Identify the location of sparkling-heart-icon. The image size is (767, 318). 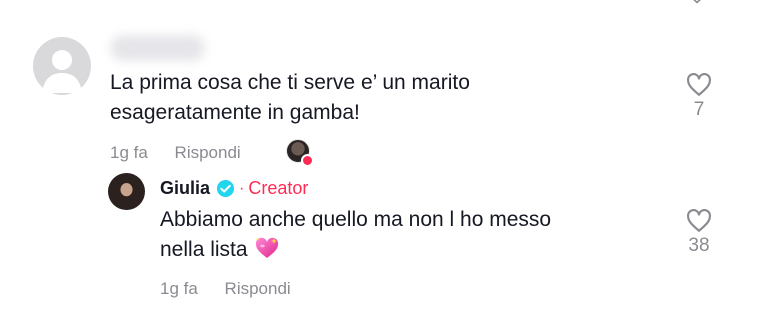
(267, 247).